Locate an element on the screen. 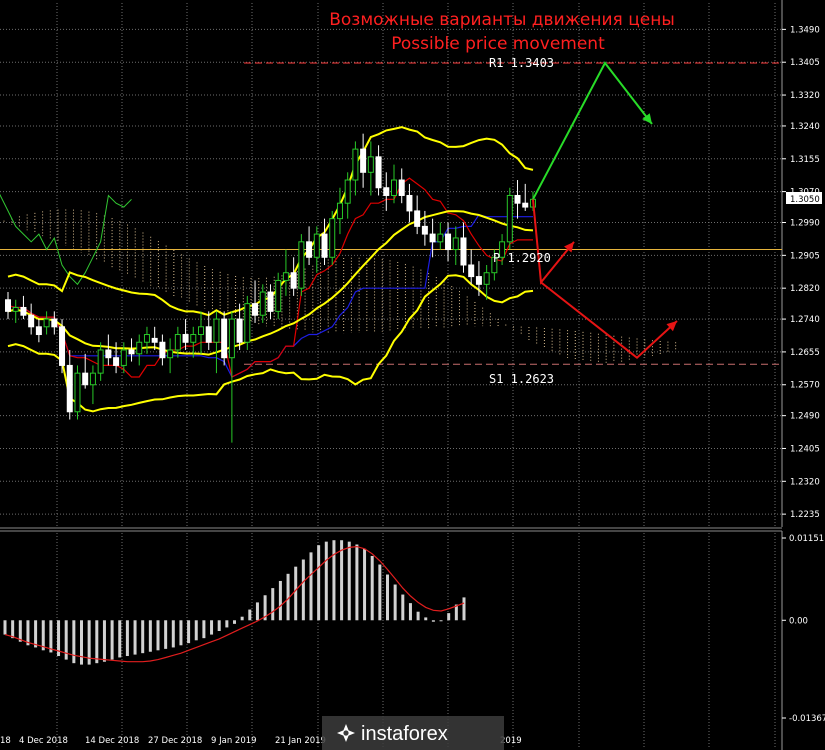 The height and width of the screenshot is (750, 825). price-tick-label: 1.3405 is located at coordinates (805, 63).